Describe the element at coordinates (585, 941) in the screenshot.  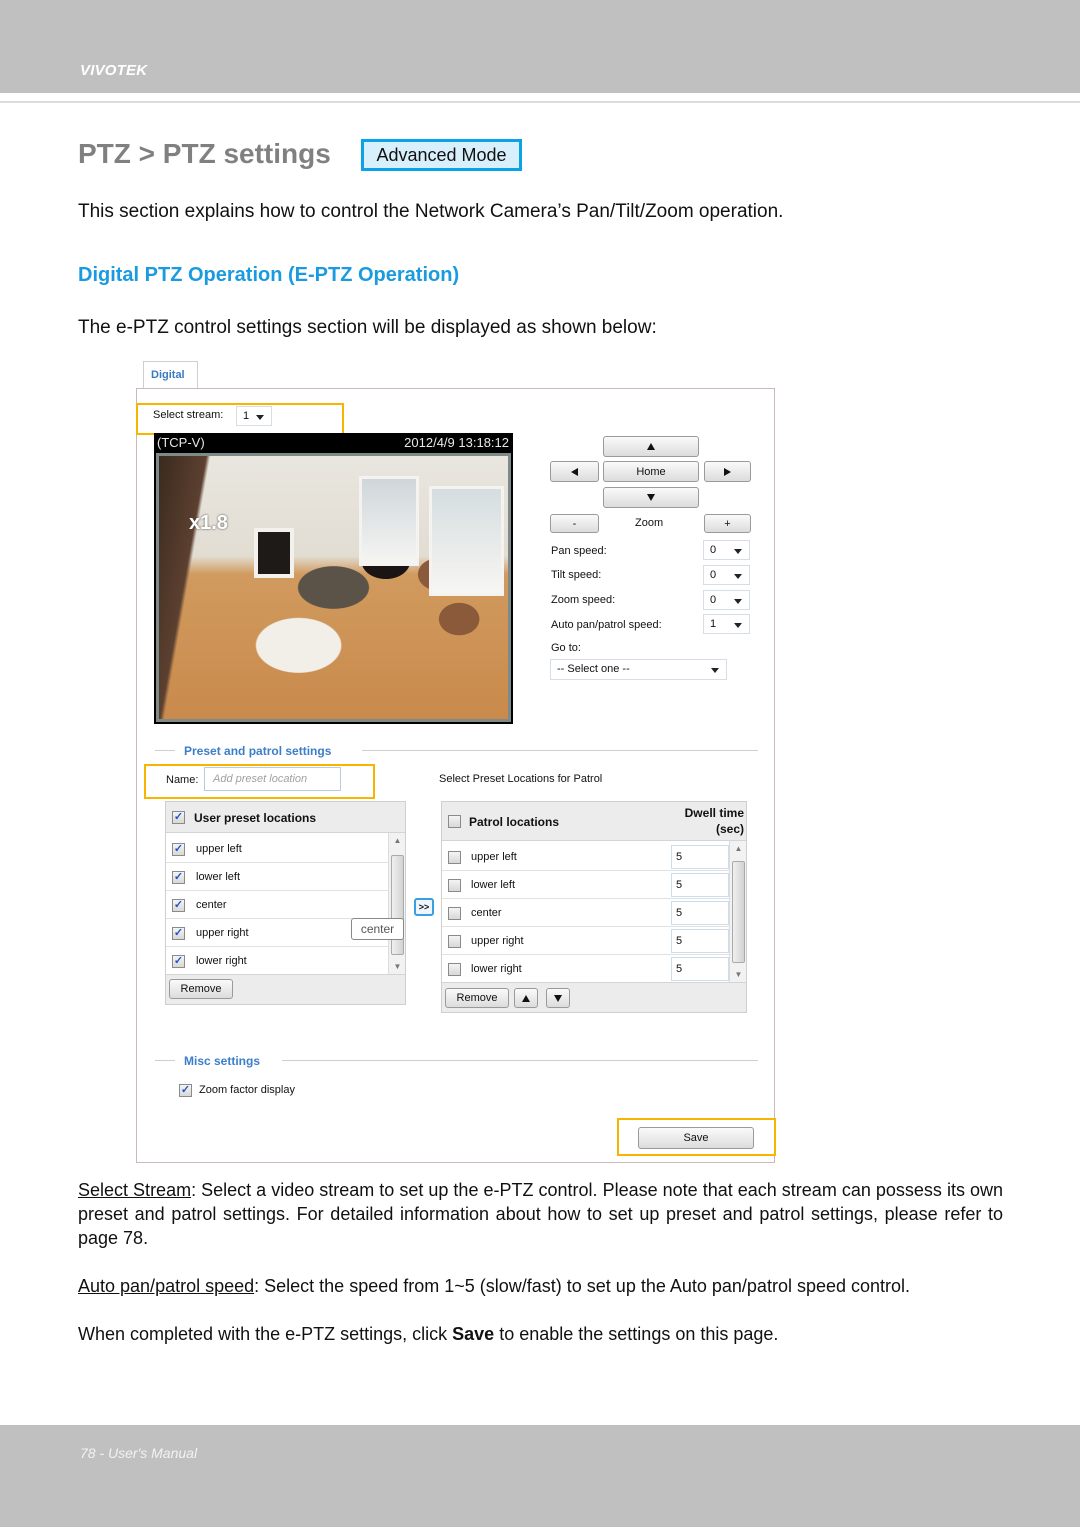
I see `patrol-item: upper right 5` at that location.